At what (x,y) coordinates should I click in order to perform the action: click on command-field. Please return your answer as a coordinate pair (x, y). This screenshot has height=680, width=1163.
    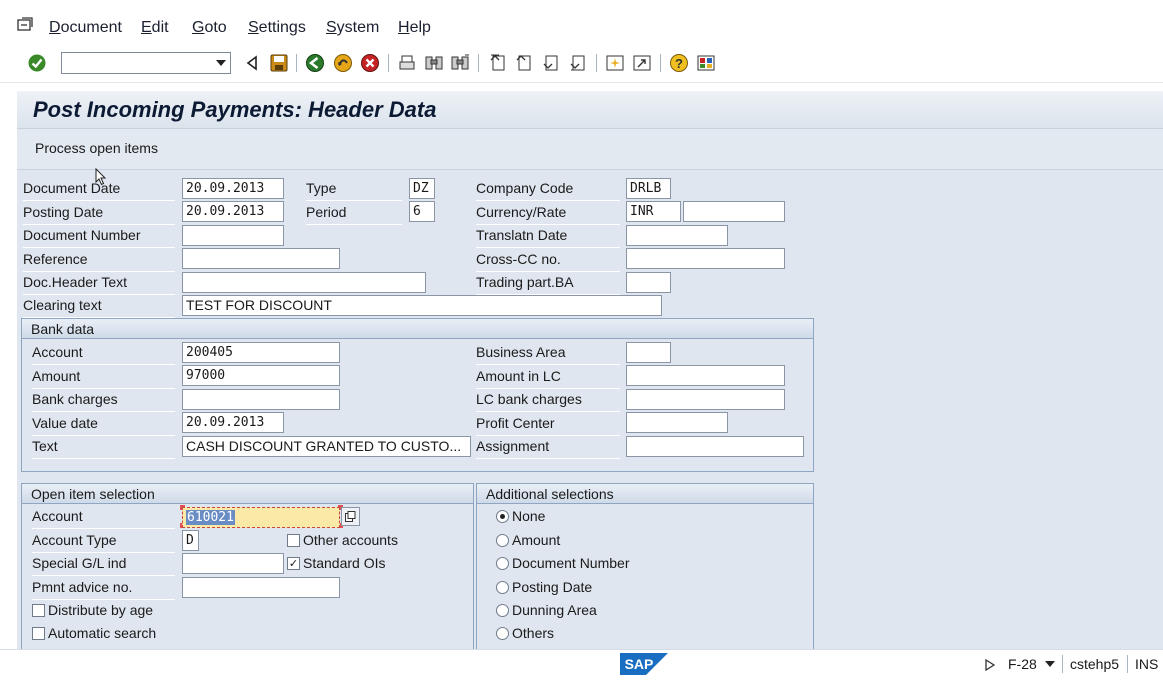
    Looking at the image, I should click on (146, 63).